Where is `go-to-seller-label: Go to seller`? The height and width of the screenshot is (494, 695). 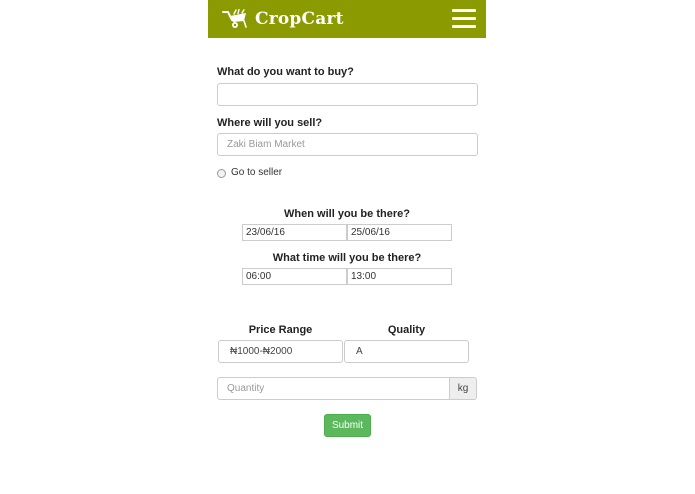
go-to-seller-label: Go to seller is located at coordinates (257, 172).